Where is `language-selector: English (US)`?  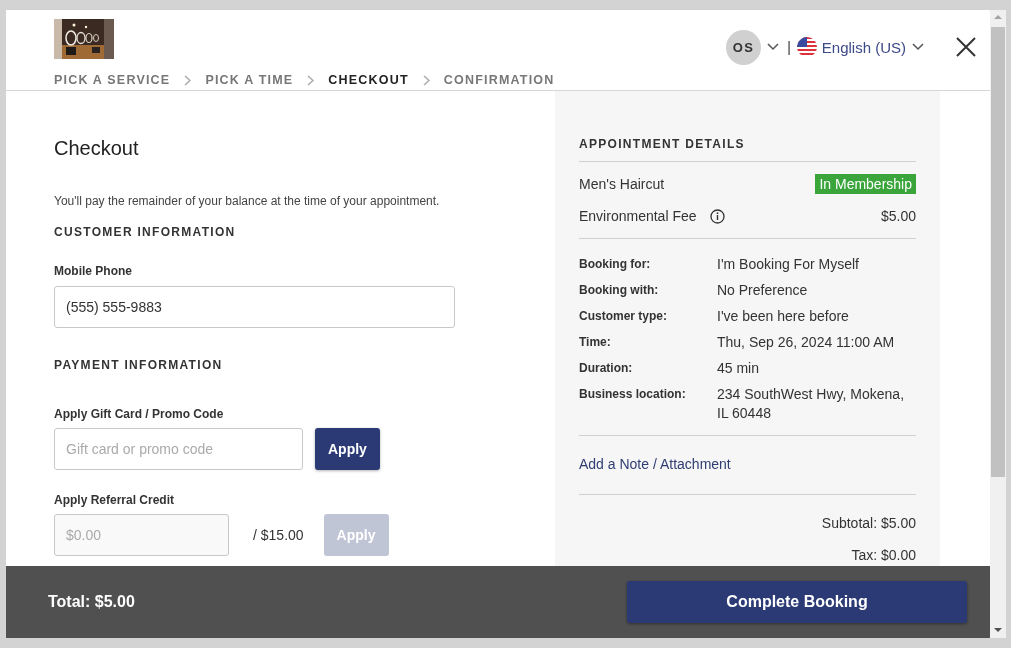
language-selector: English (US) is located at coordinates (863, 47).